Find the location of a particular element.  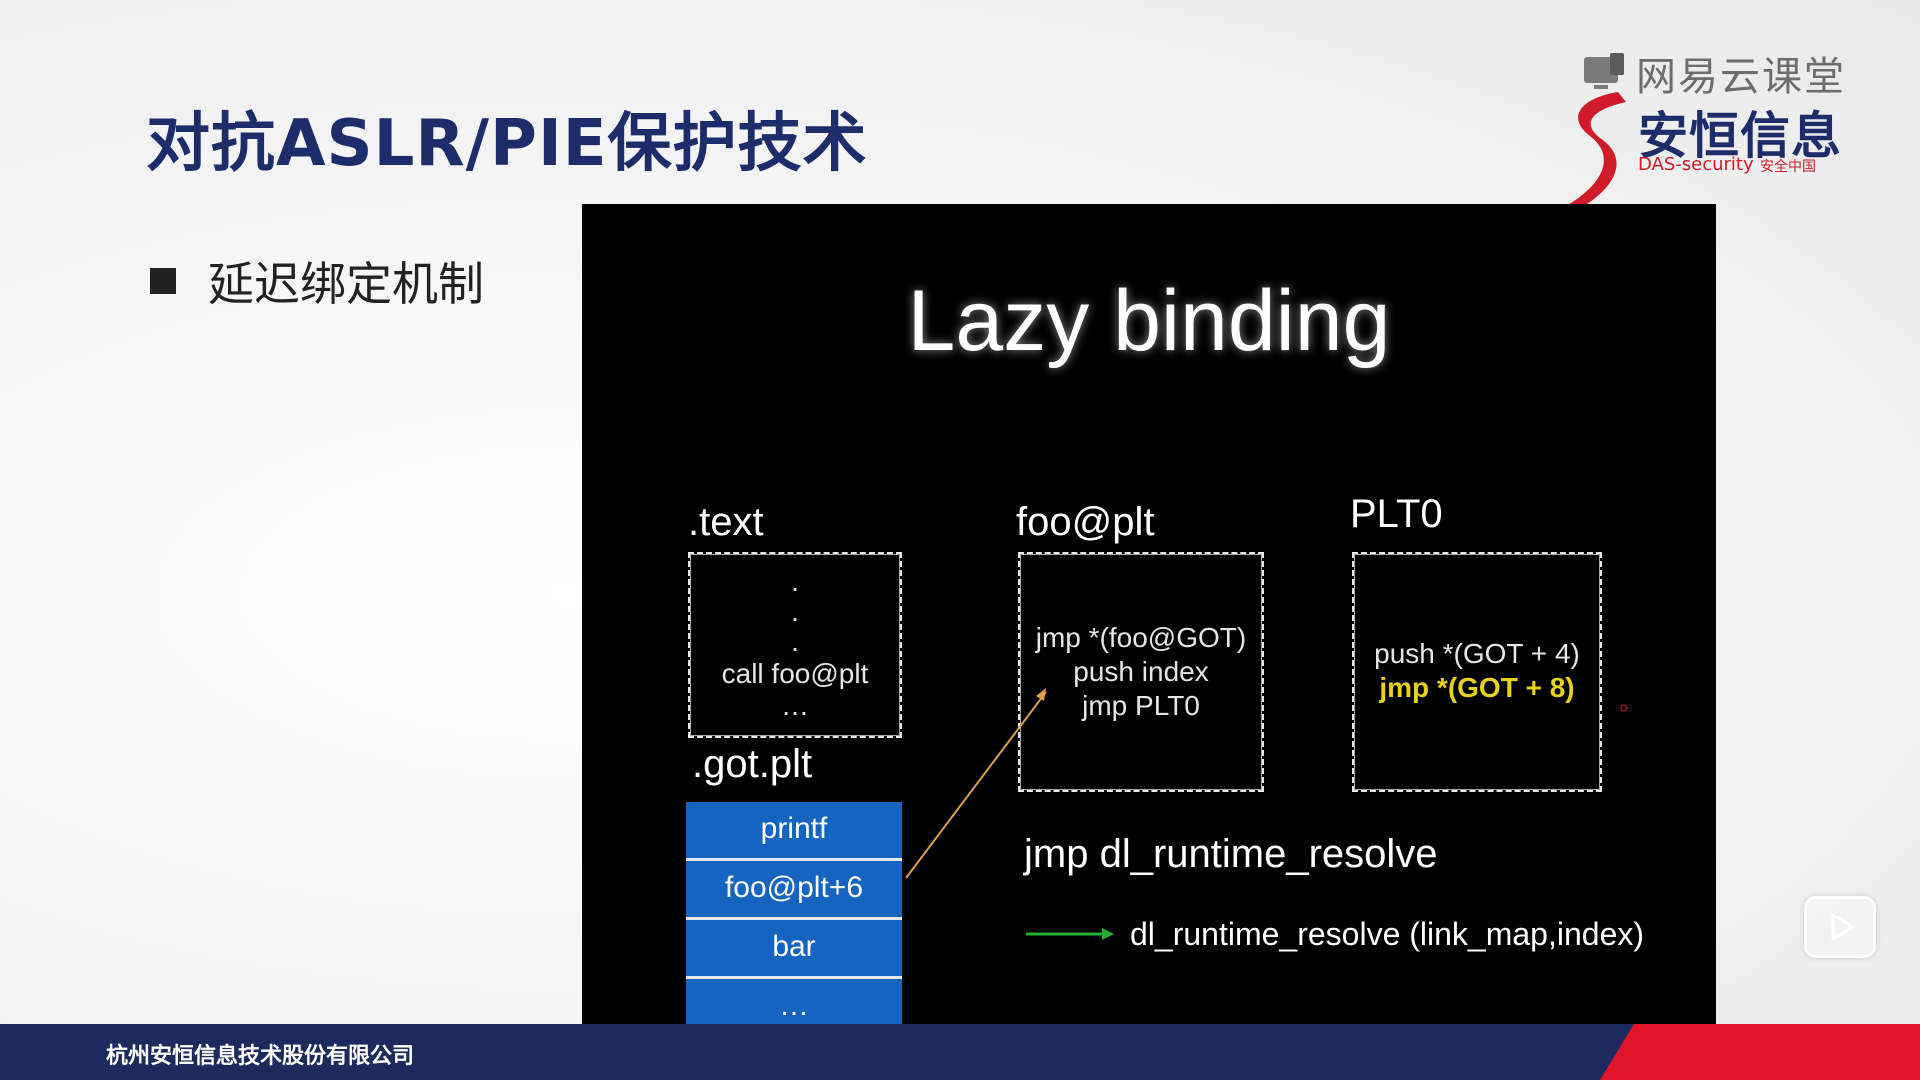

orange-arrowhead-icon is located at coordinates (1041, 694).